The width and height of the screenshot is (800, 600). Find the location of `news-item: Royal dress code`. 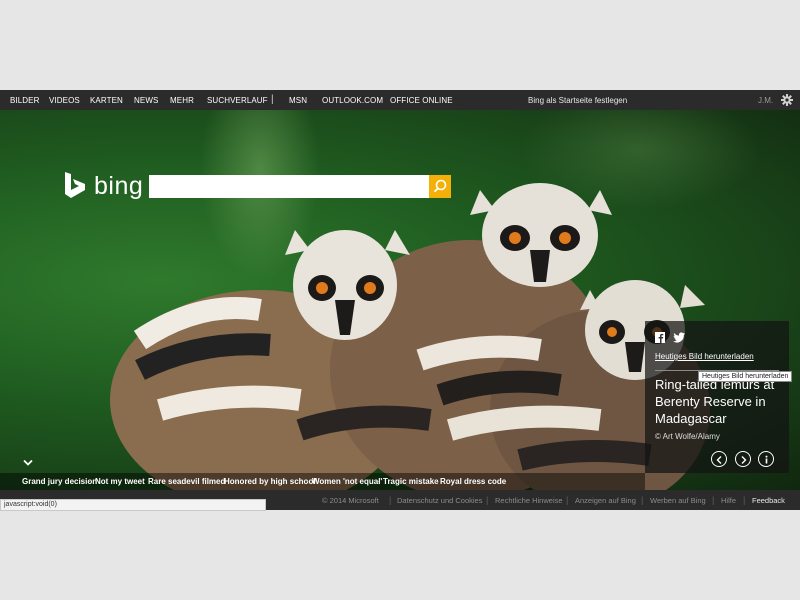

news-item: Royal dress code is located at coordinates (473, 481).